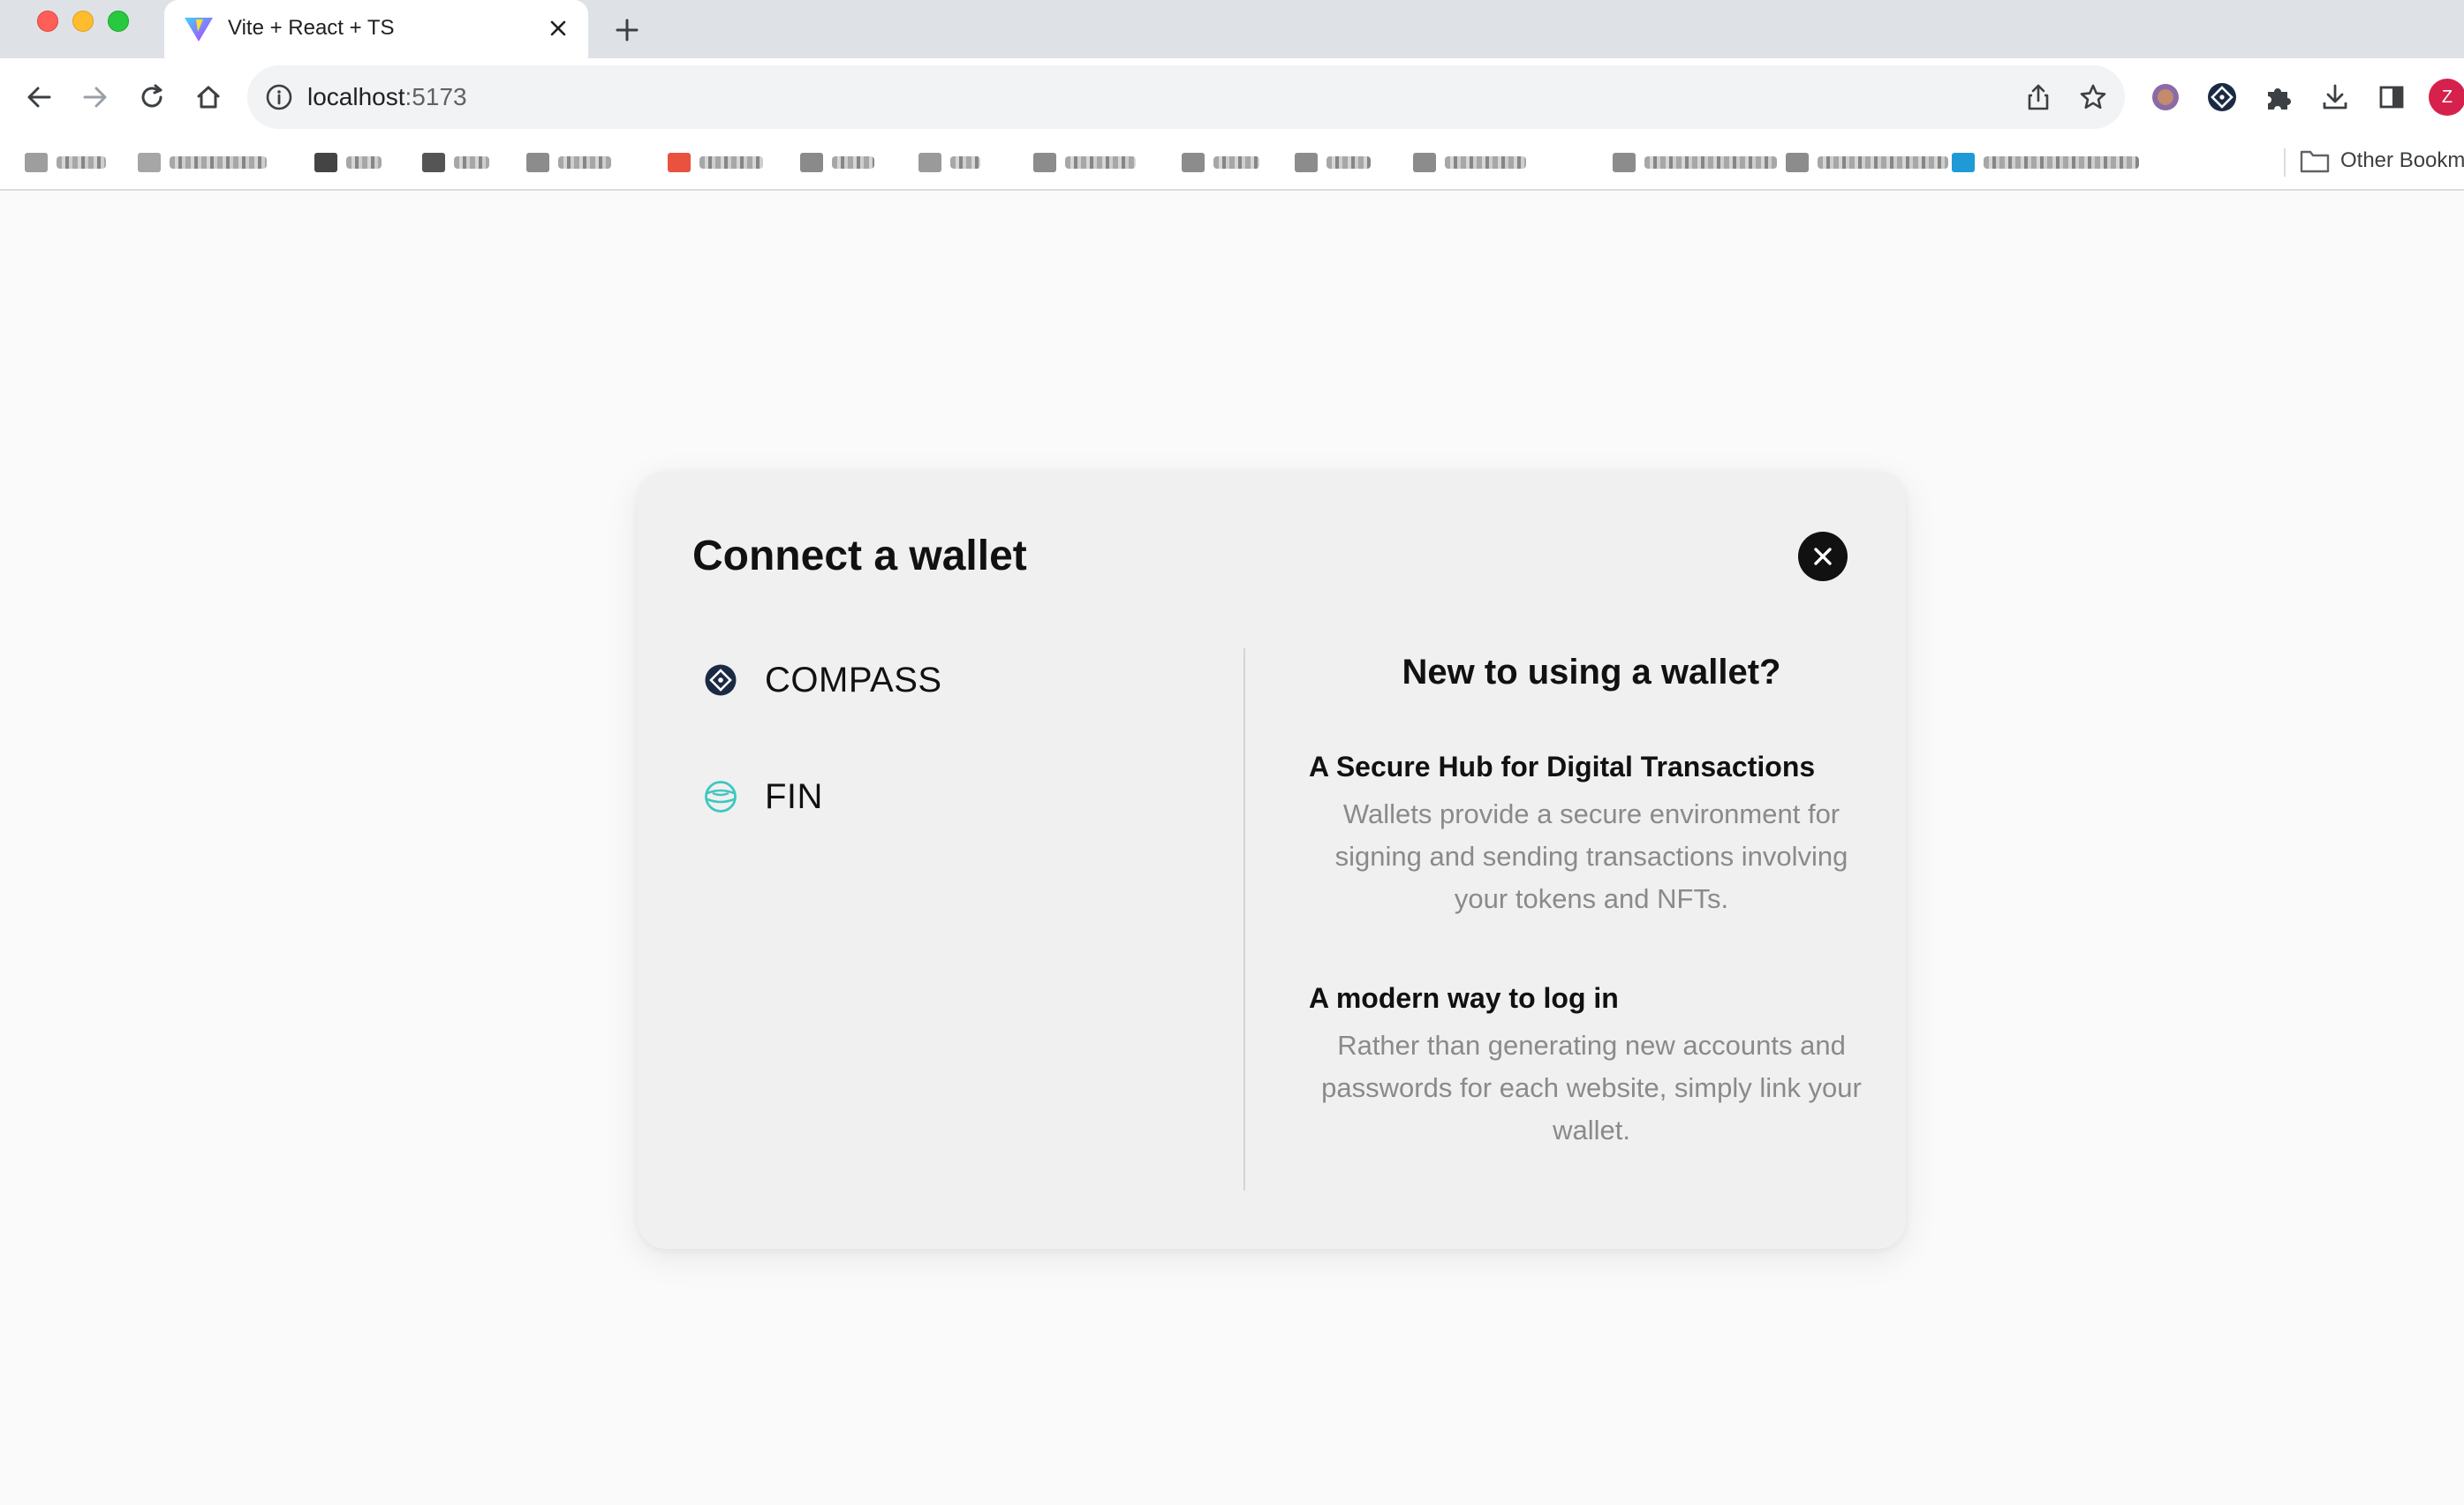 The height and width of the screenshot is (1505, 2464). I want to click on url-text: localhost:5173, so click(387, 97).